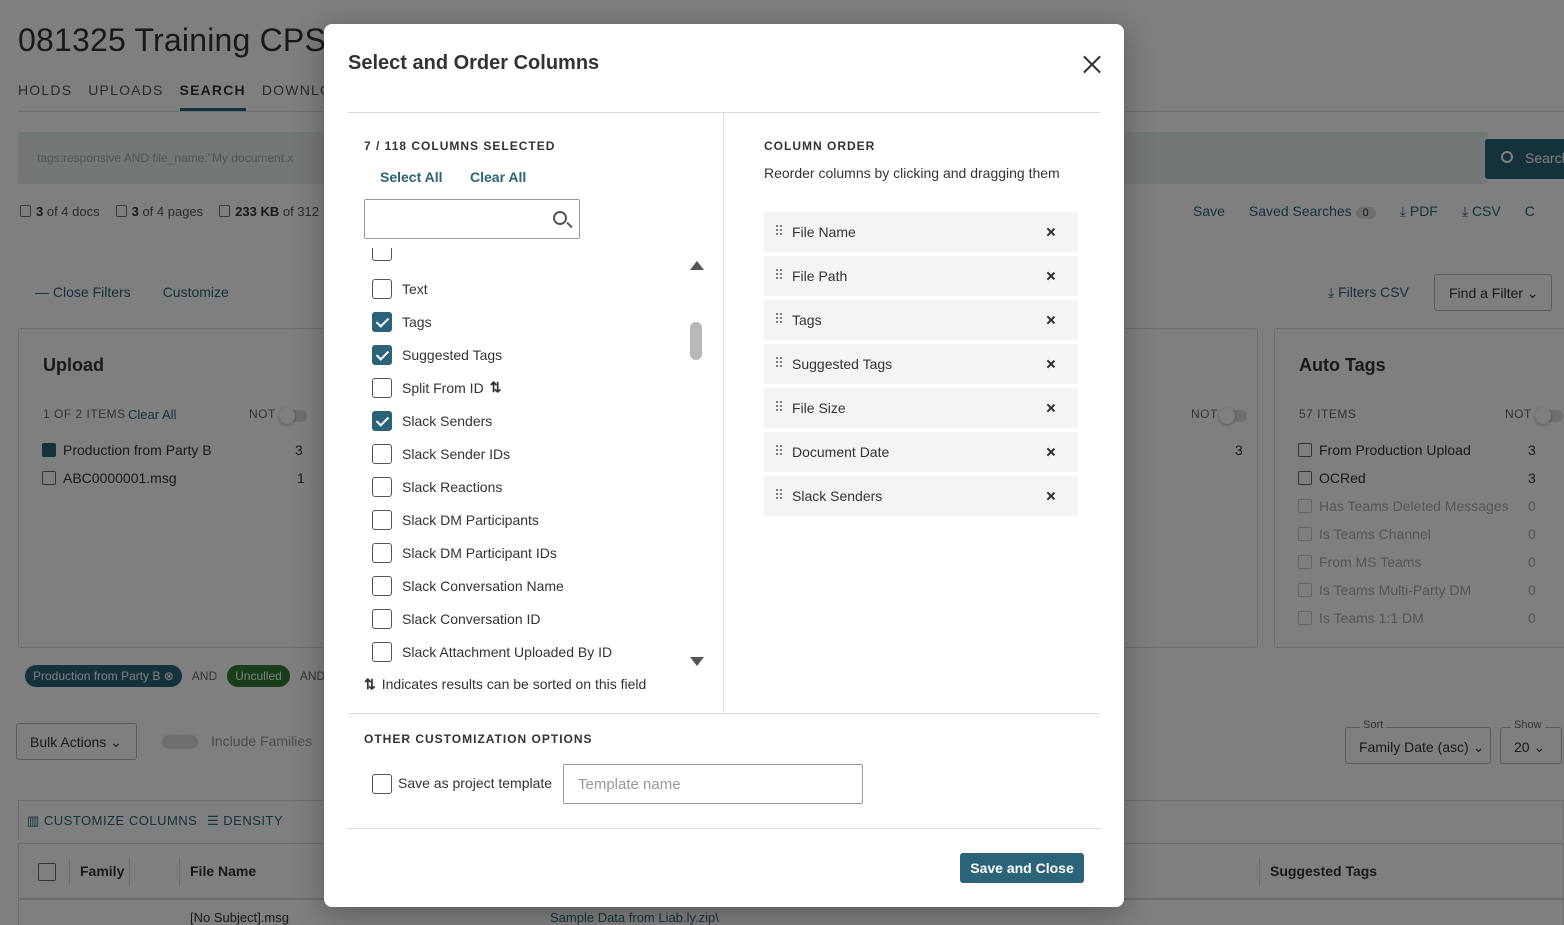 This screenshot has height=925, width=1564. What do you see at coordinates (723, 412) in the screenshot?
I see `column-divider` at bounding box center [723, 412].